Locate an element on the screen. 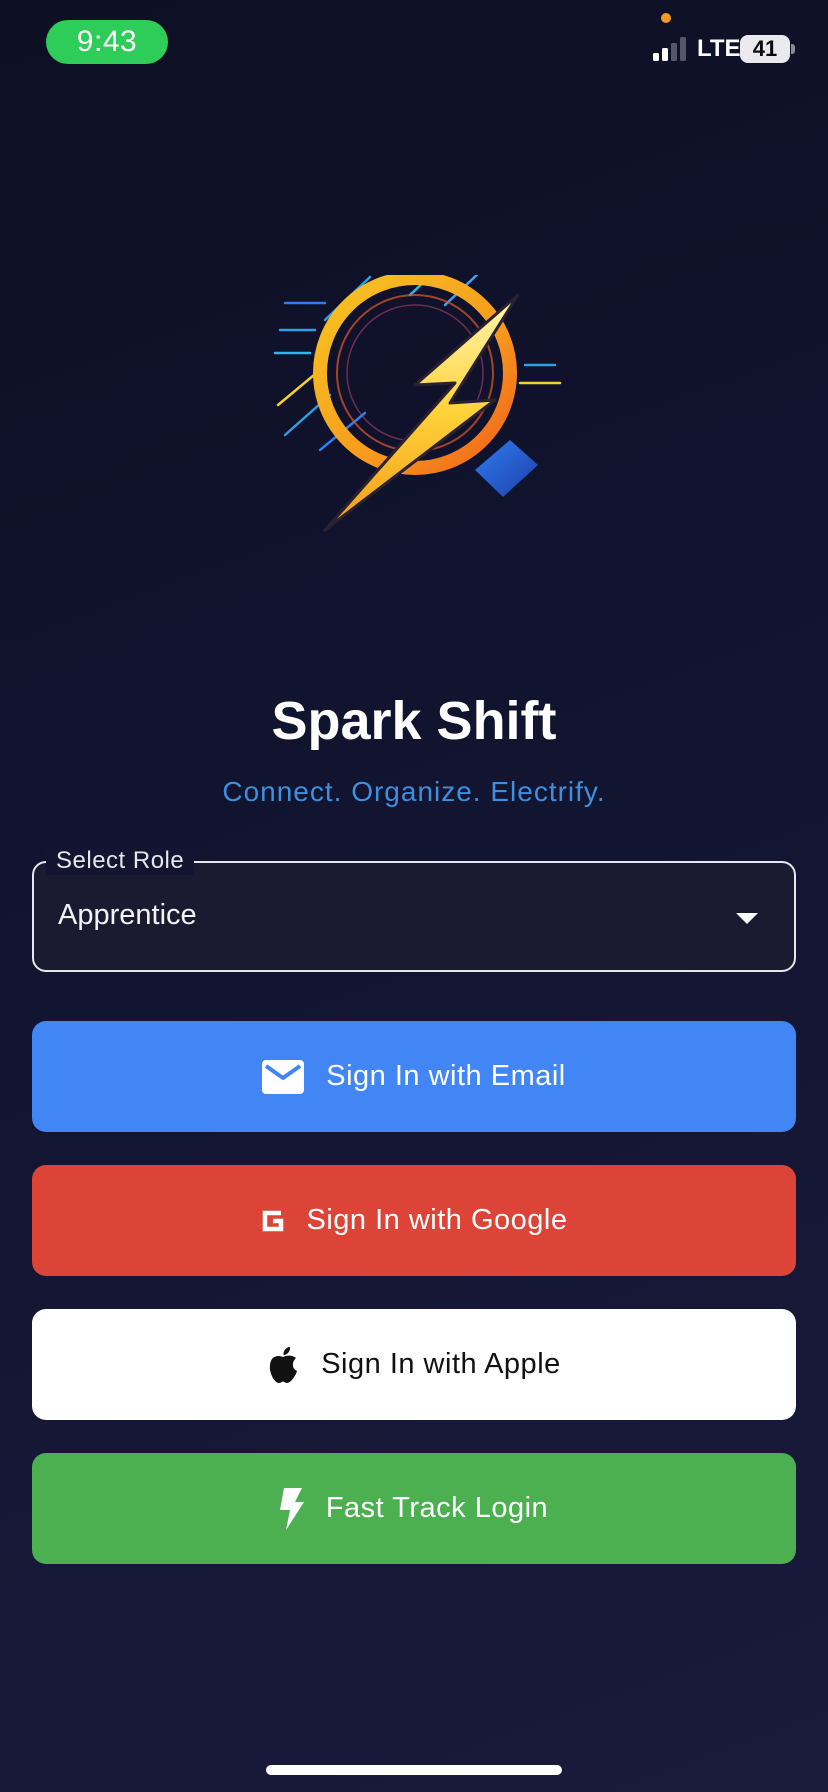 This screenshot has height=1792, width=828. fast-track-login-label: Fast Track Login is located at coordinates (437, 1508).